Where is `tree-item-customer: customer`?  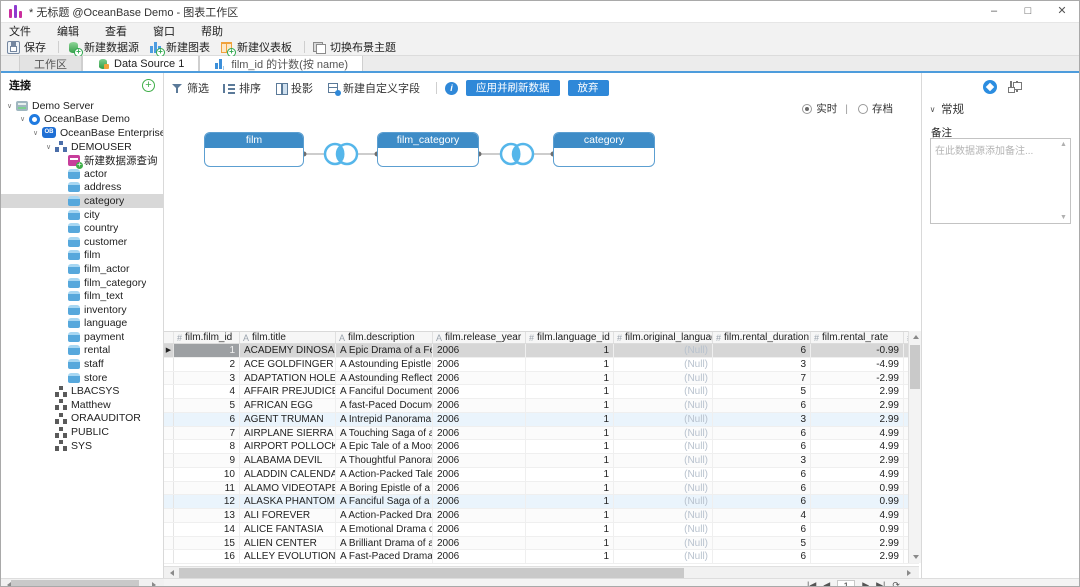
tree-item-customer: customer is located at coordinates (82, 242).